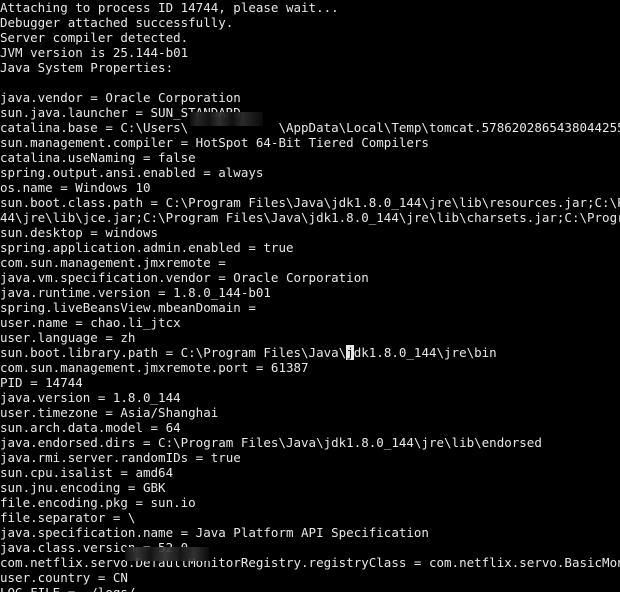 This screenshot has height=592, width=620. Describe the element at coordinates (117, 262) in the screenshot. I see `console-line: com.sun.management.jmxremote =` at that location.